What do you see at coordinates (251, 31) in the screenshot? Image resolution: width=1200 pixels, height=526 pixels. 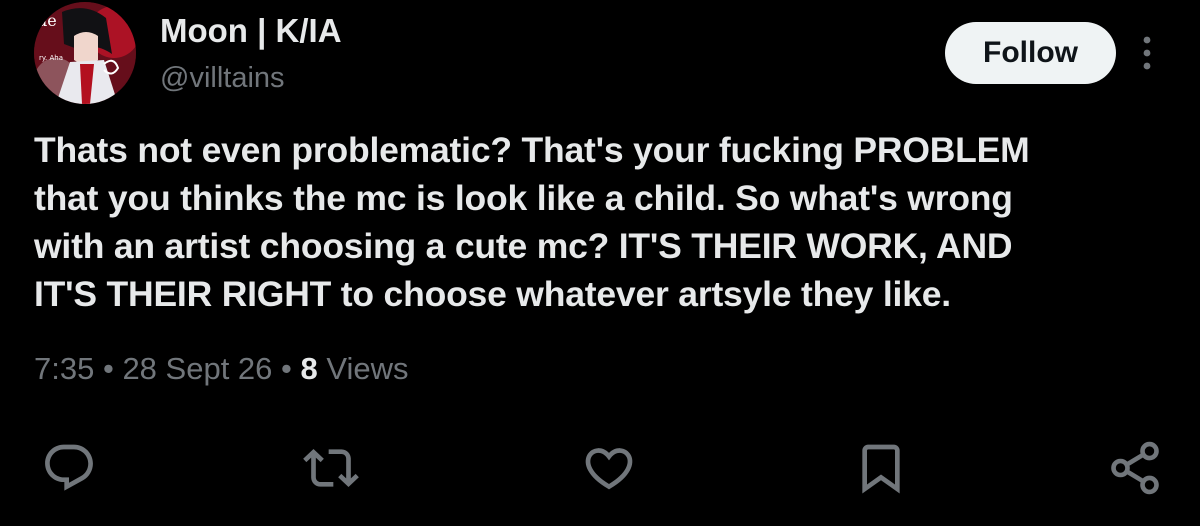 I see `display-name: Moon | K/IA` at bounding box center [251, 31].